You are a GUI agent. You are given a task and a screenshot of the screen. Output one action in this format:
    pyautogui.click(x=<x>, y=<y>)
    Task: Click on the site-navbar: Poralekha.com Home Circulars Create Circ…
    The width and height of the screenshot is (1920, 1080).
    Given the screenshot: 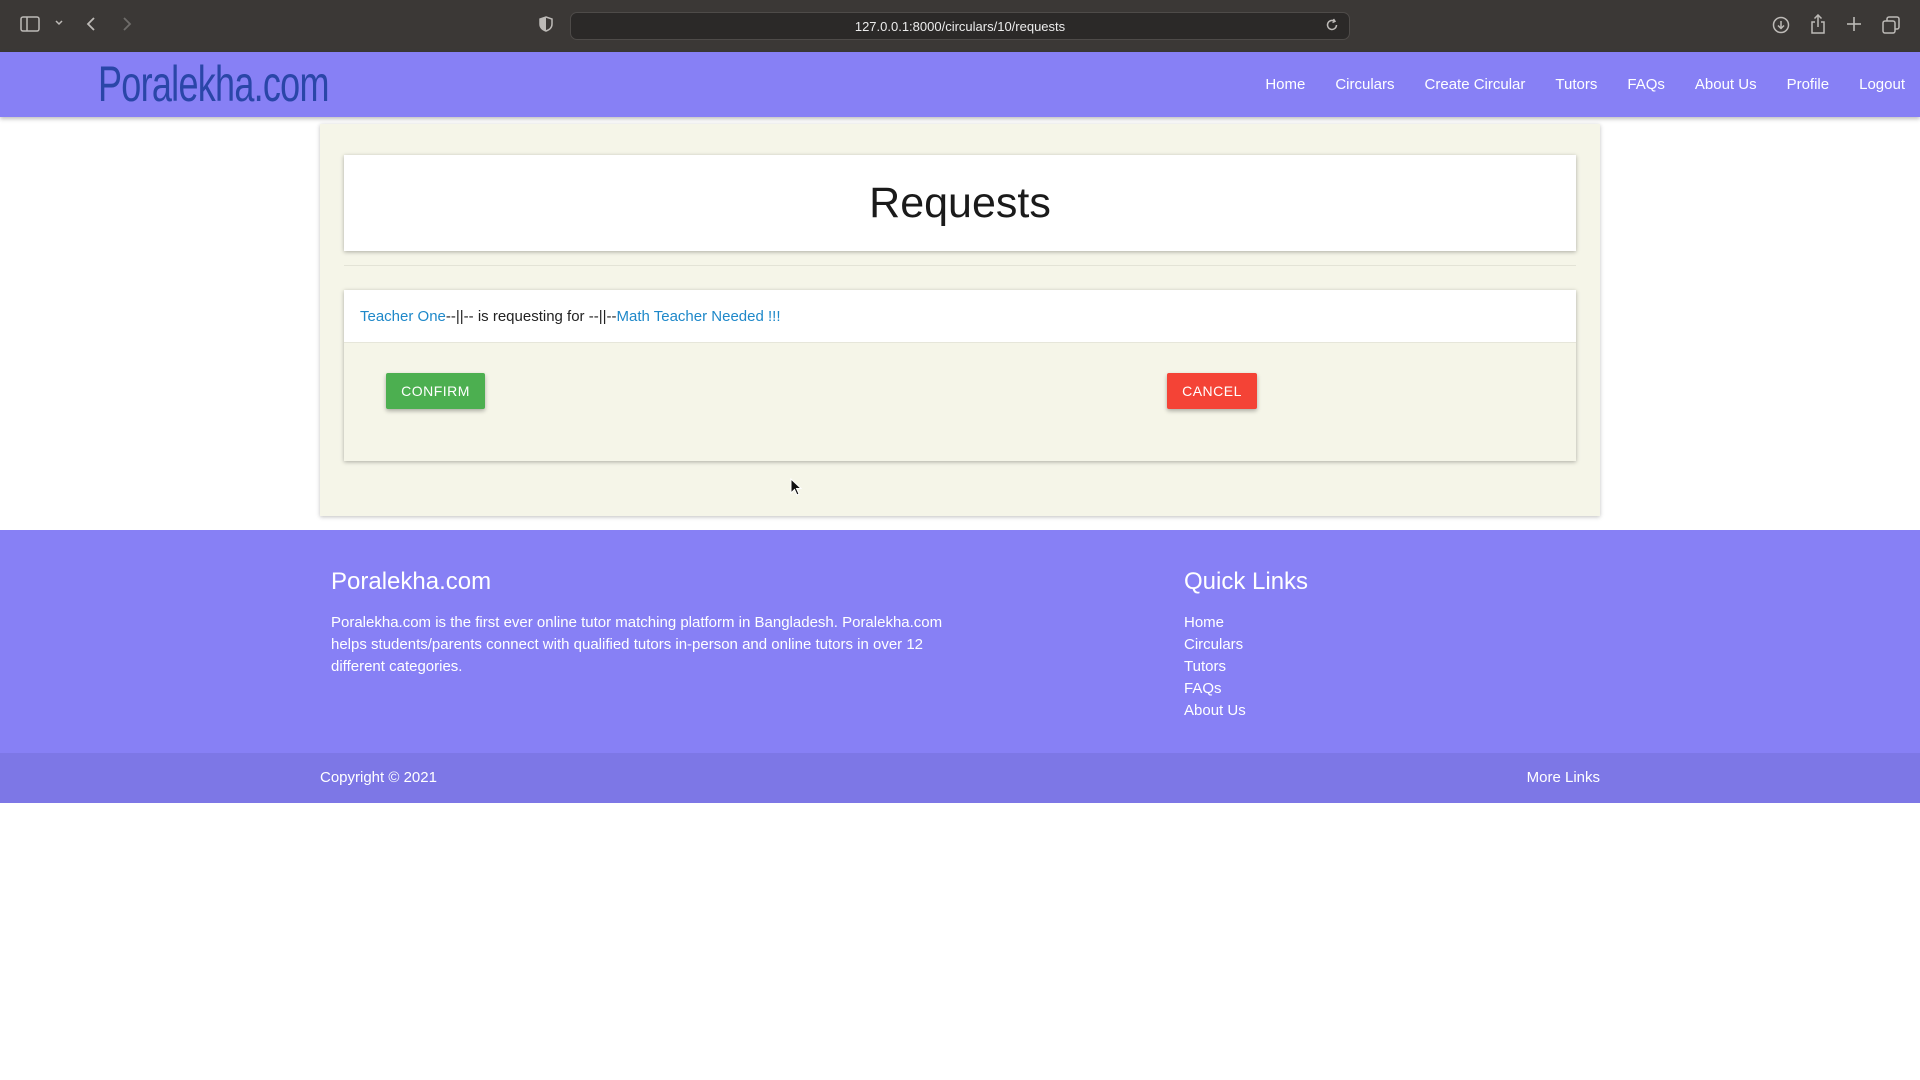 What is the action you would take?
    pyautogui.click(x=960, y=84)
    